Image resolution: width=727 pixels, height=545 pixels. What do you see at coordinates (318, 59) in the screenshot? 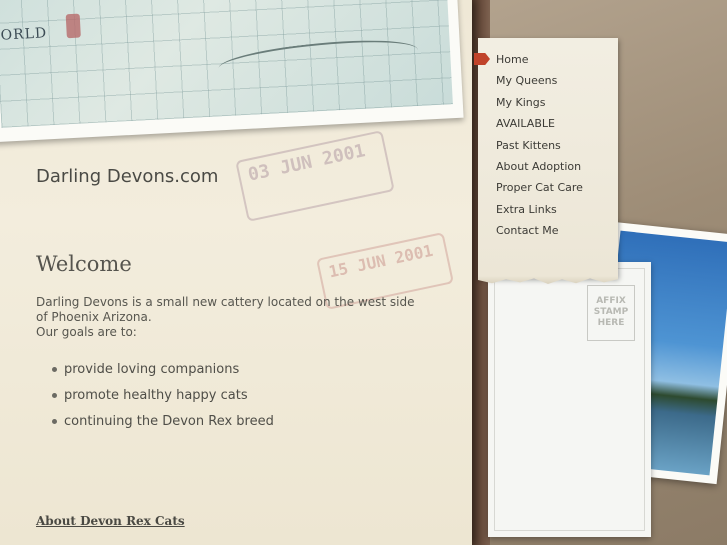
I see `map-coastline` at bounding box center [318, 59].